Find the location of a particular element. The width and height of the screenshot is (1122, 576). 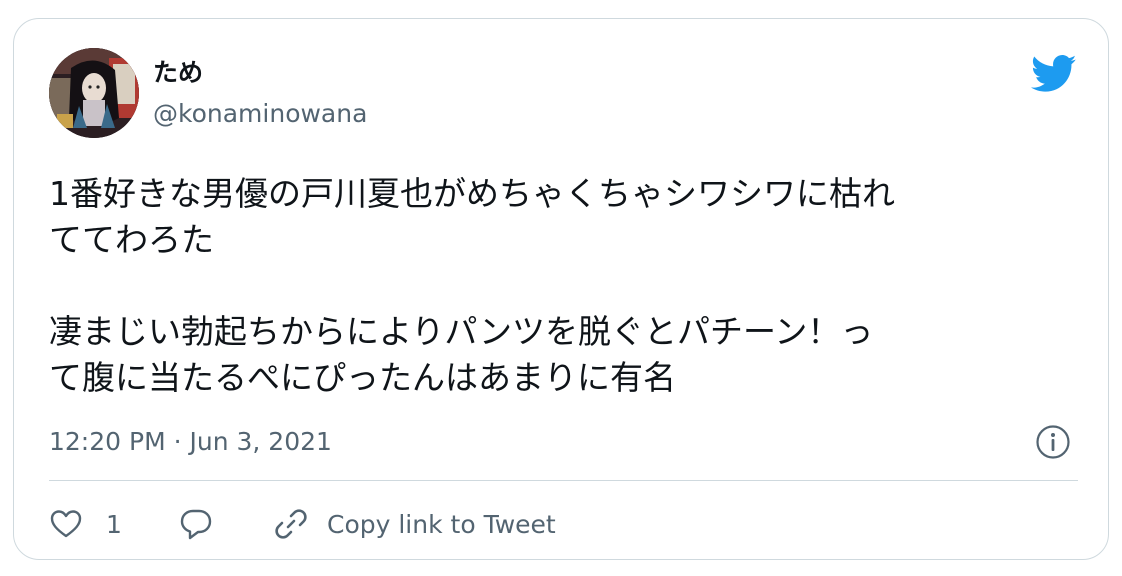

username-handle: @konaminowana is located at coordinates (260, 114).